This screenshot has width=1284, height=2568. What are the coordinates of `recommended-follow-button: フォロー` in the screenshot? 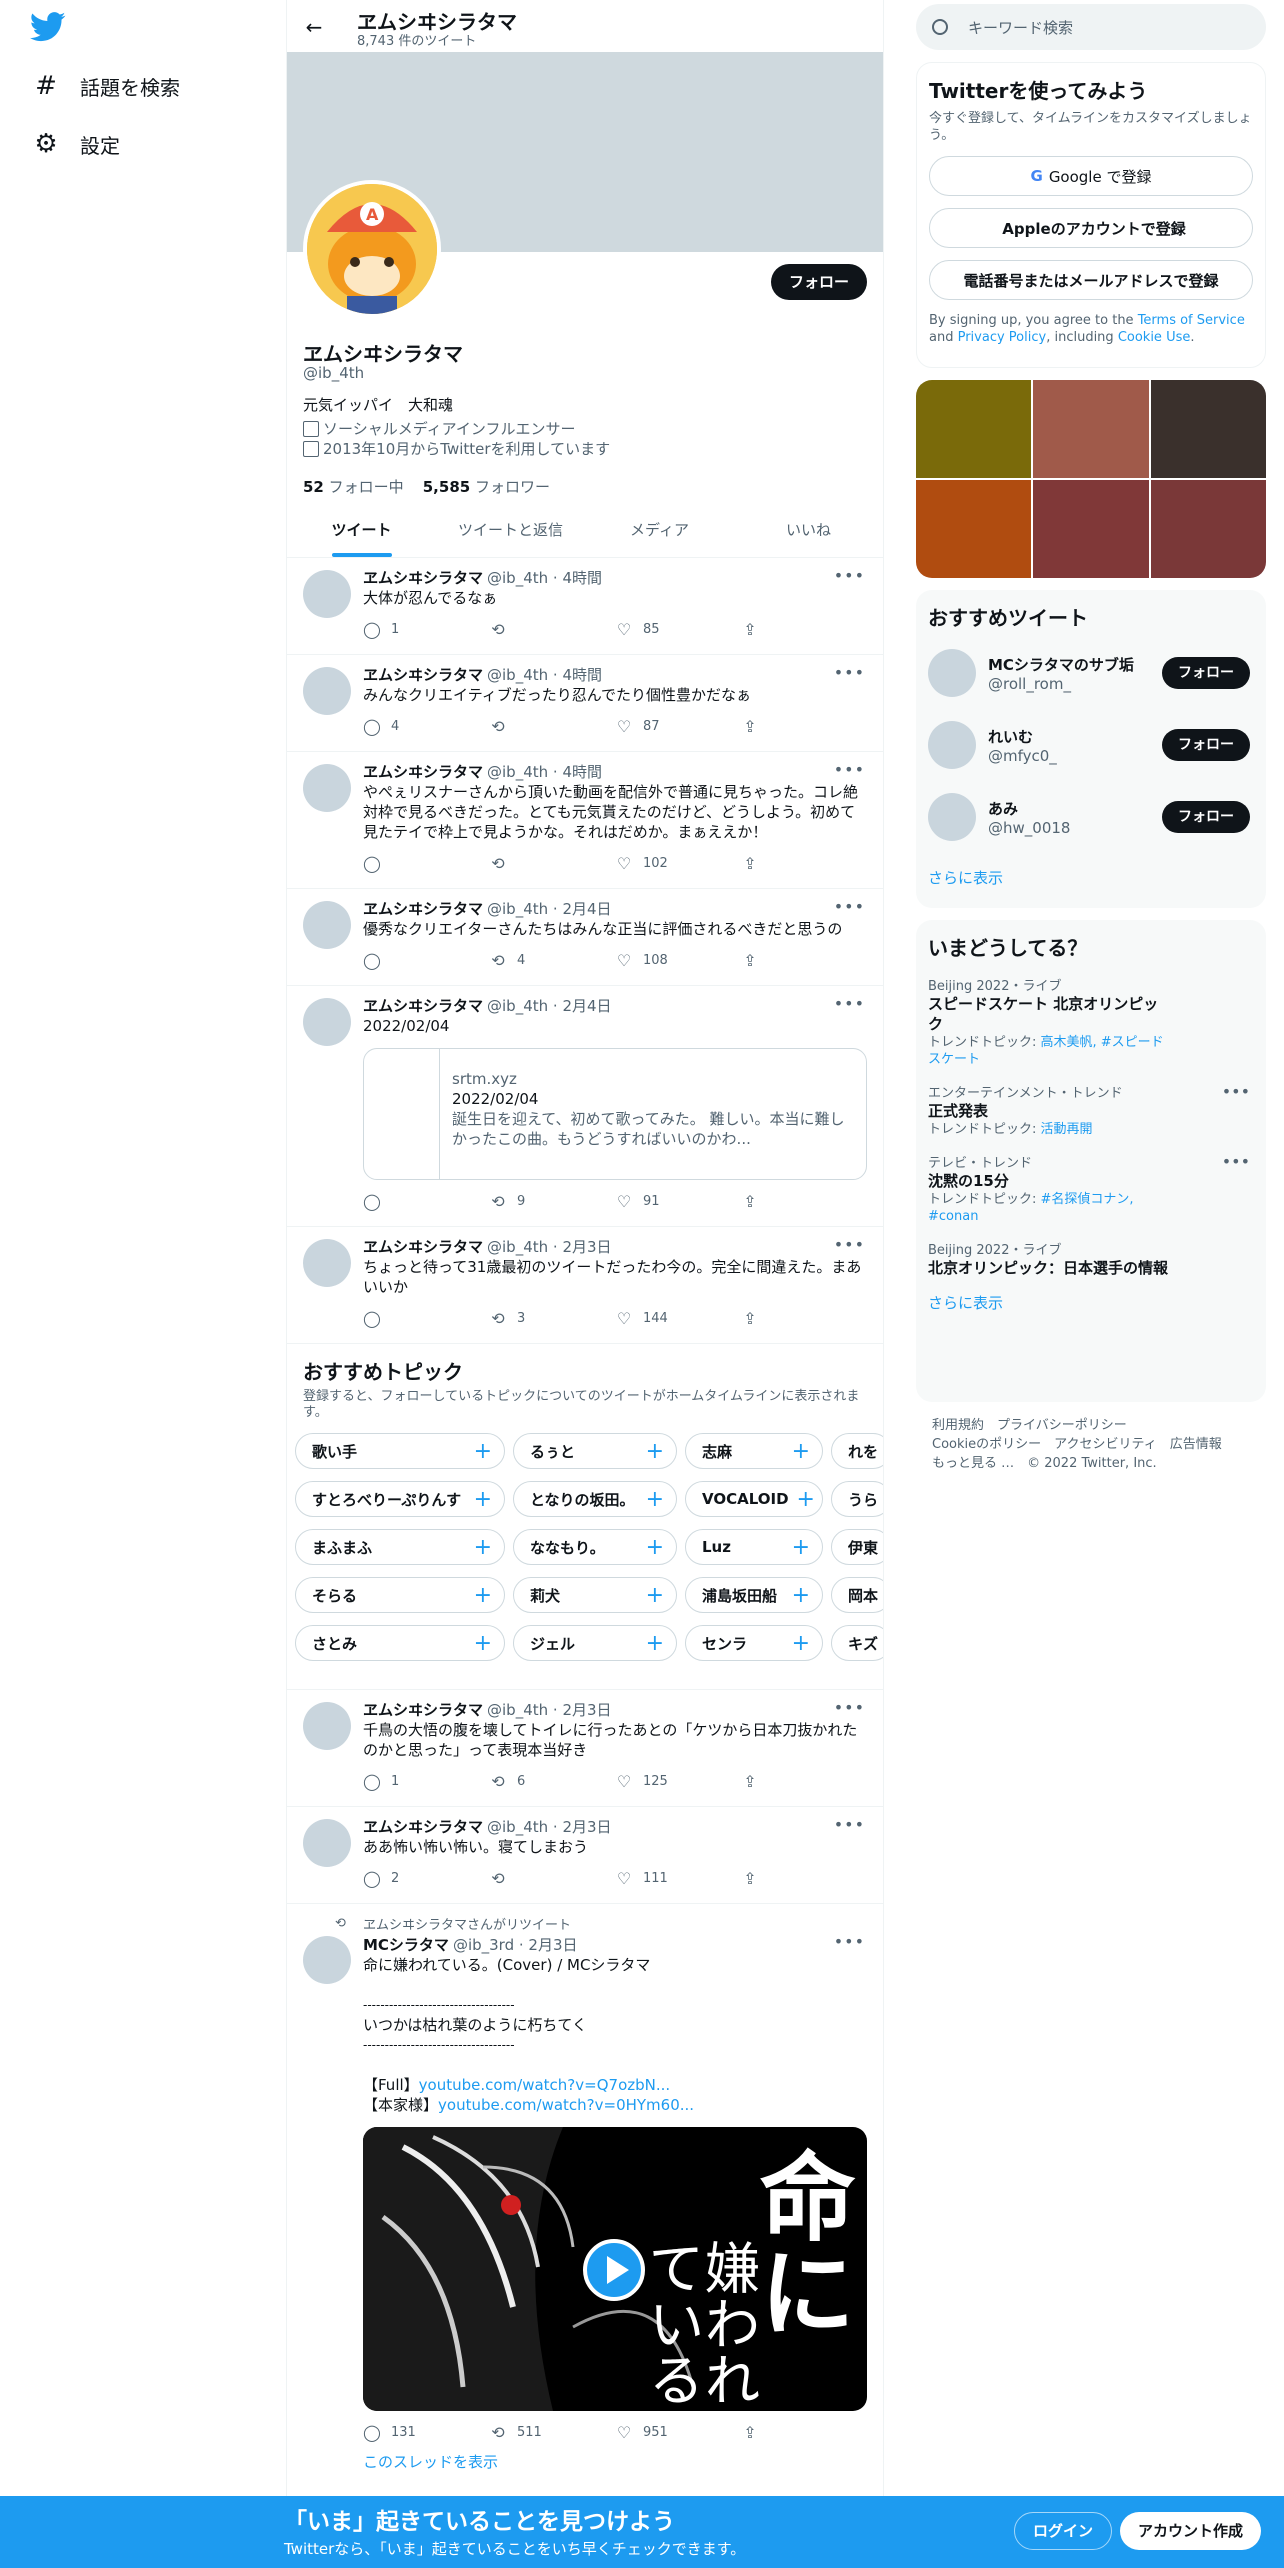 It's located at (1206, 673).